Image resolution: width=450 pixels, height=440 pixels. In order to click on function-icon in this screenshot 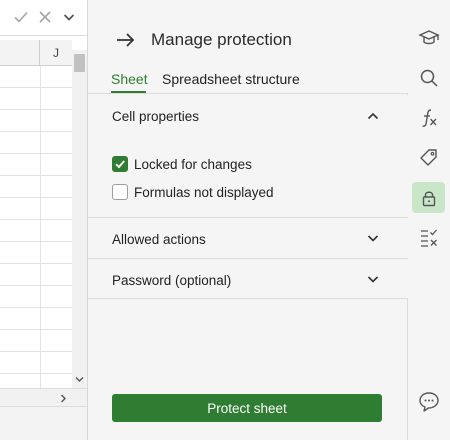, I will do `click(428, 117)`.